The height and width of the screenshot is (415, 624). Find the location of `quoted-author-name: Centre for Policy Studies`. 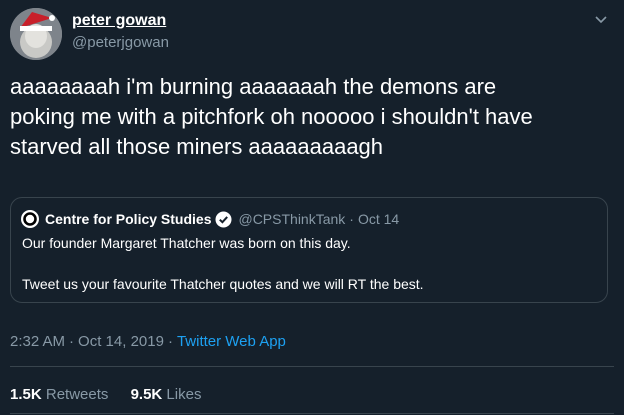

quoted-author-name: Centre for Policy Studies is located at coordinates (128, 219).